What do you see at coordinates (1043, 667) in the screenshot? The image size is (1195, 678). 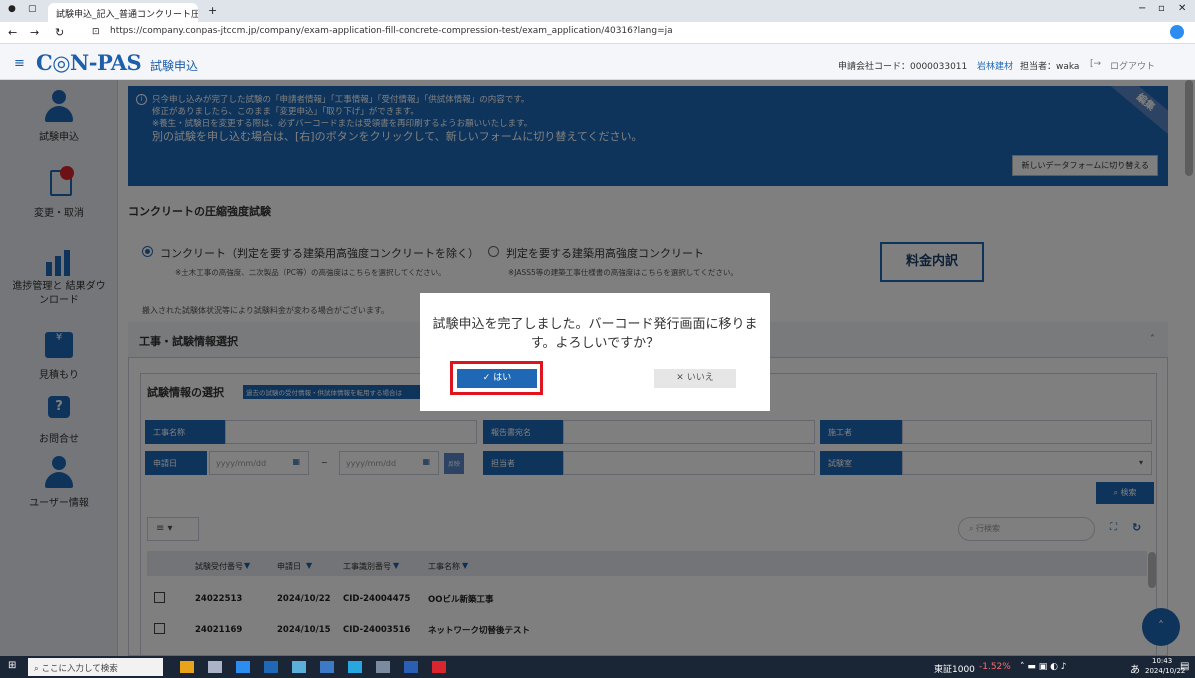 I see `tray-icons: ˄ ▬ ▣ ◐ ♪` at bounding box center [1043, 667].